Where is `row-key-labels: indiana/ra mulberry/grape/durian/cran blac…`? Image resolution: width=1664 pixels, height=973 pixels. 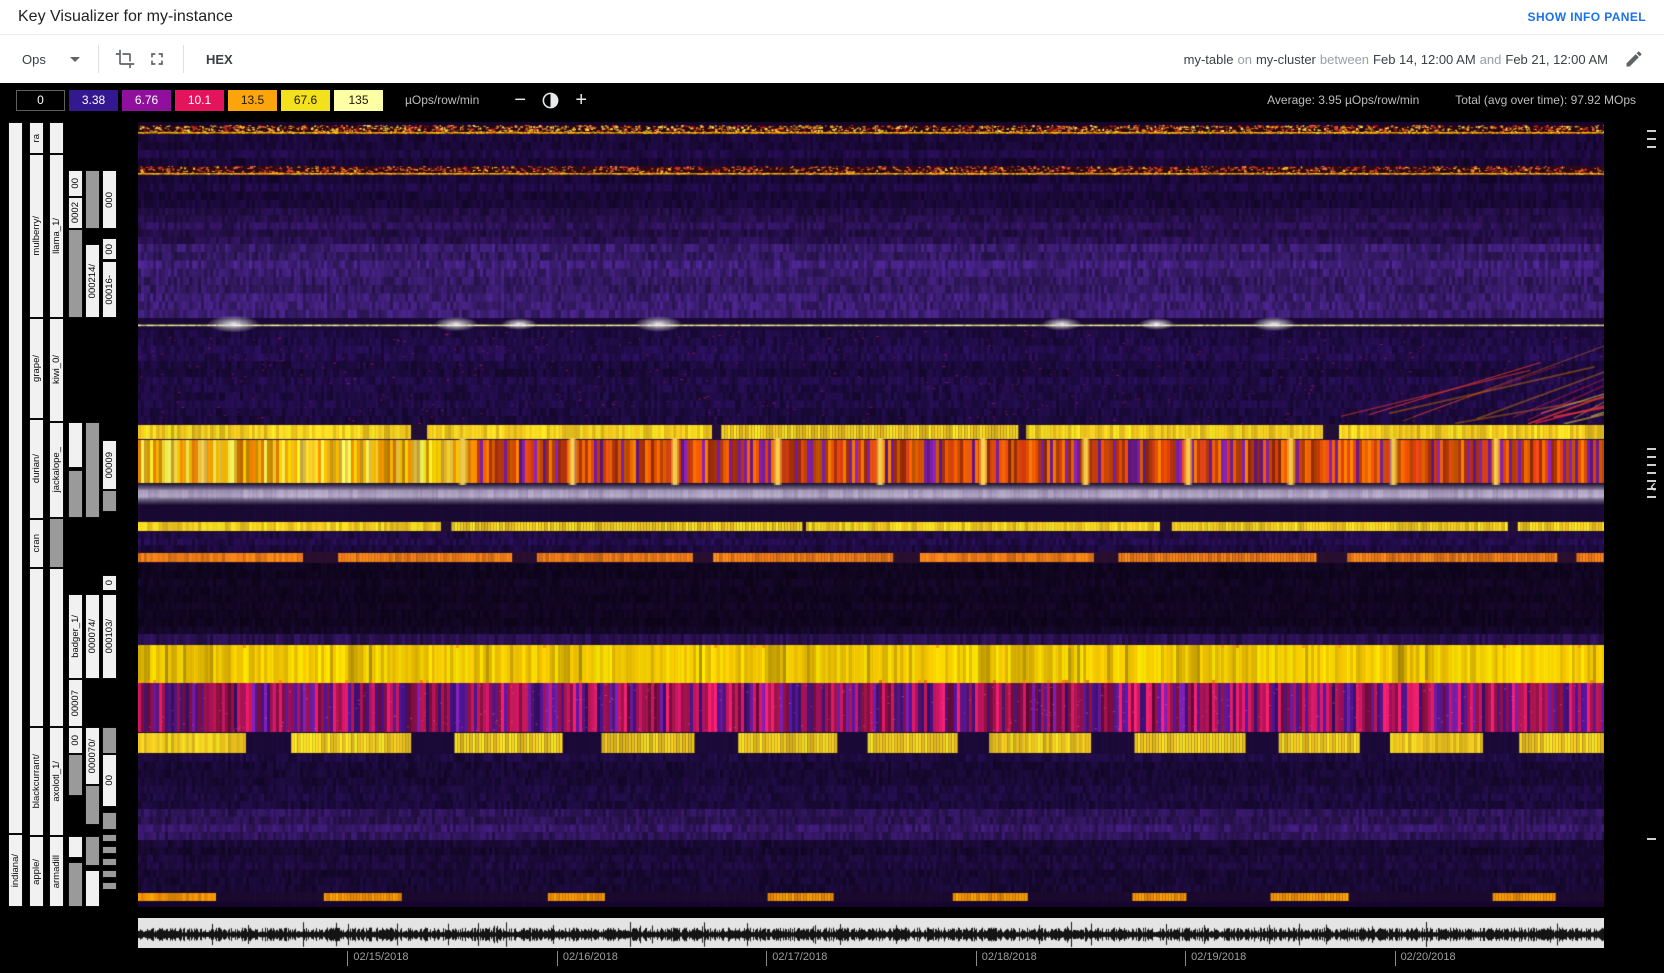
row-key-labels: indiana/ra mulberry/grape/durian/cran blac… is located at coordinates (69, 514).